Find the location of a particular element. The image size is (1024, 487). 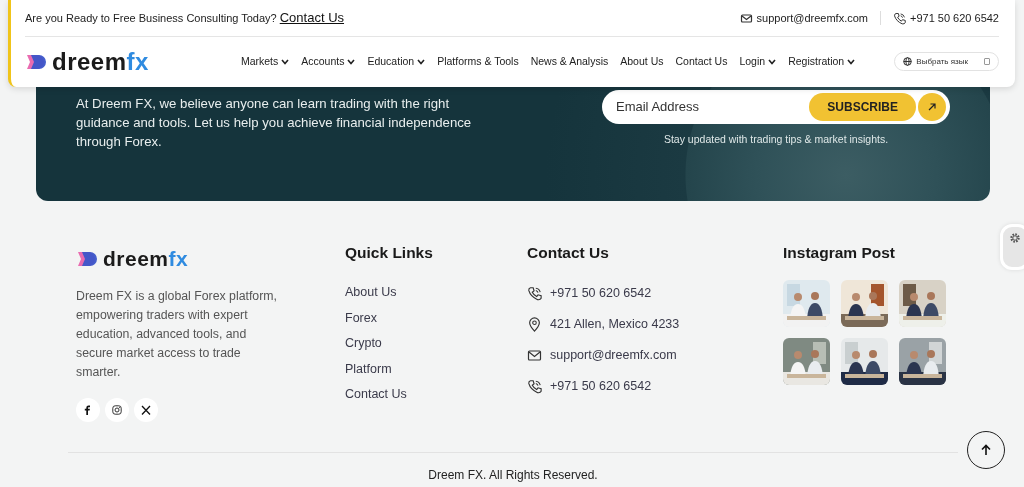

about-text: Dreem FX is a global Forex platform, empowering traders with expert education, advanced tools, and secure market access to trade smarter. is located at coordinates (177, 334).